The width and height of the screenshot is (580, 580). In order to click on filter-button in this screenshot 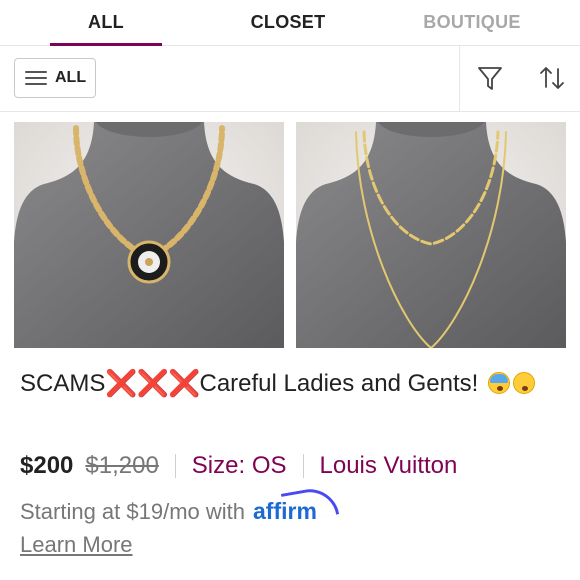, I will do `click(490, 78)`.